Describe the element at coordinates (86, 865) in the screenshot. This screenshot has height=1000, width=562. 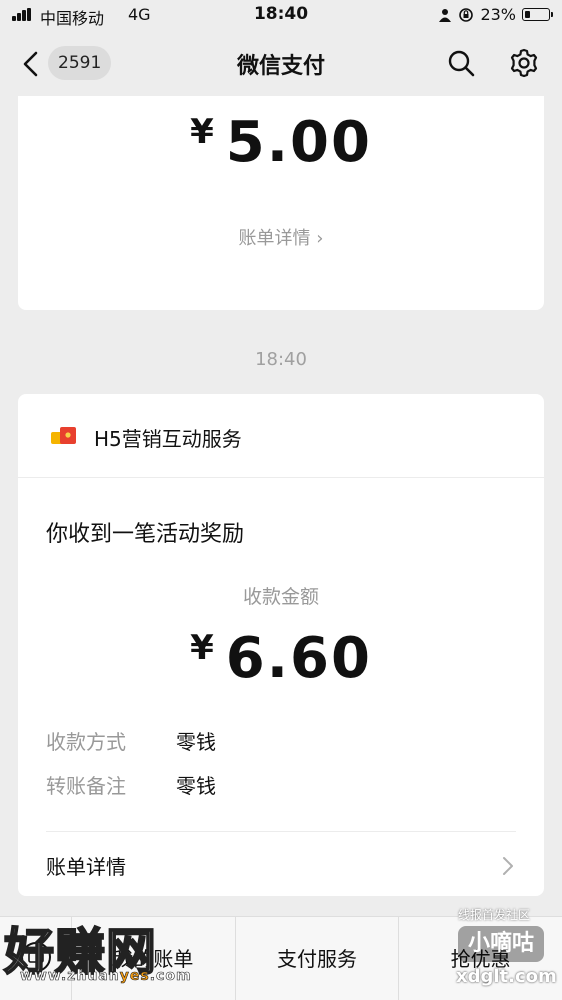
I see `bill-detail-link: 账单详情` at that location.